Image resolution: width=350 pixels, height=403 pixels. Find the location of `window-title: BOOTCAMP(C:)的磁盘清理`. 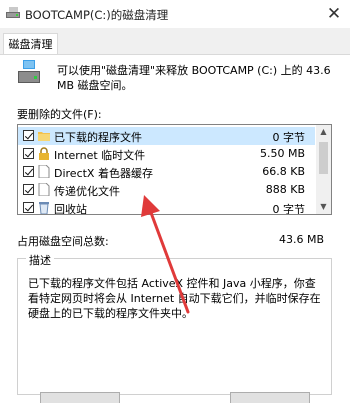

window-title: BOOTCAMP(C:)的磁盘清理 is located at coordinates (97, 15).